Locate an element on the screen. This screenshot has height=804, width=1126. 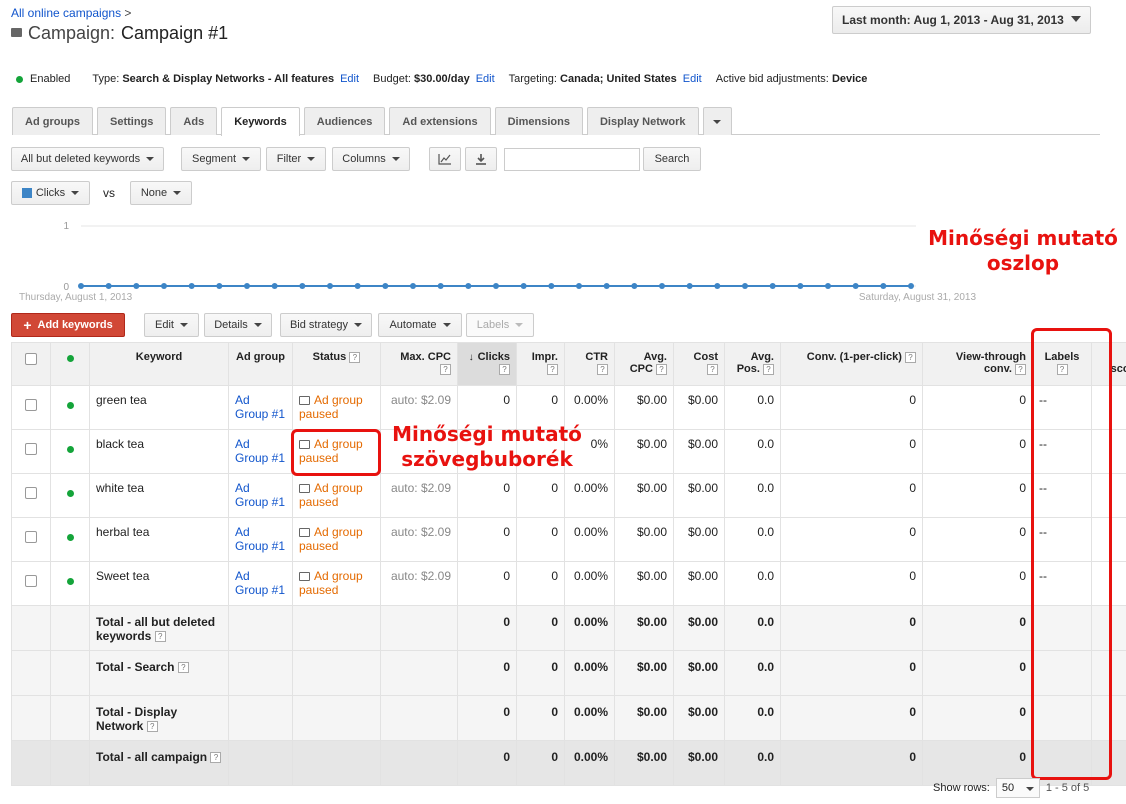
add-keywords-button: + Add keywords is located at coordinates (68, 325).